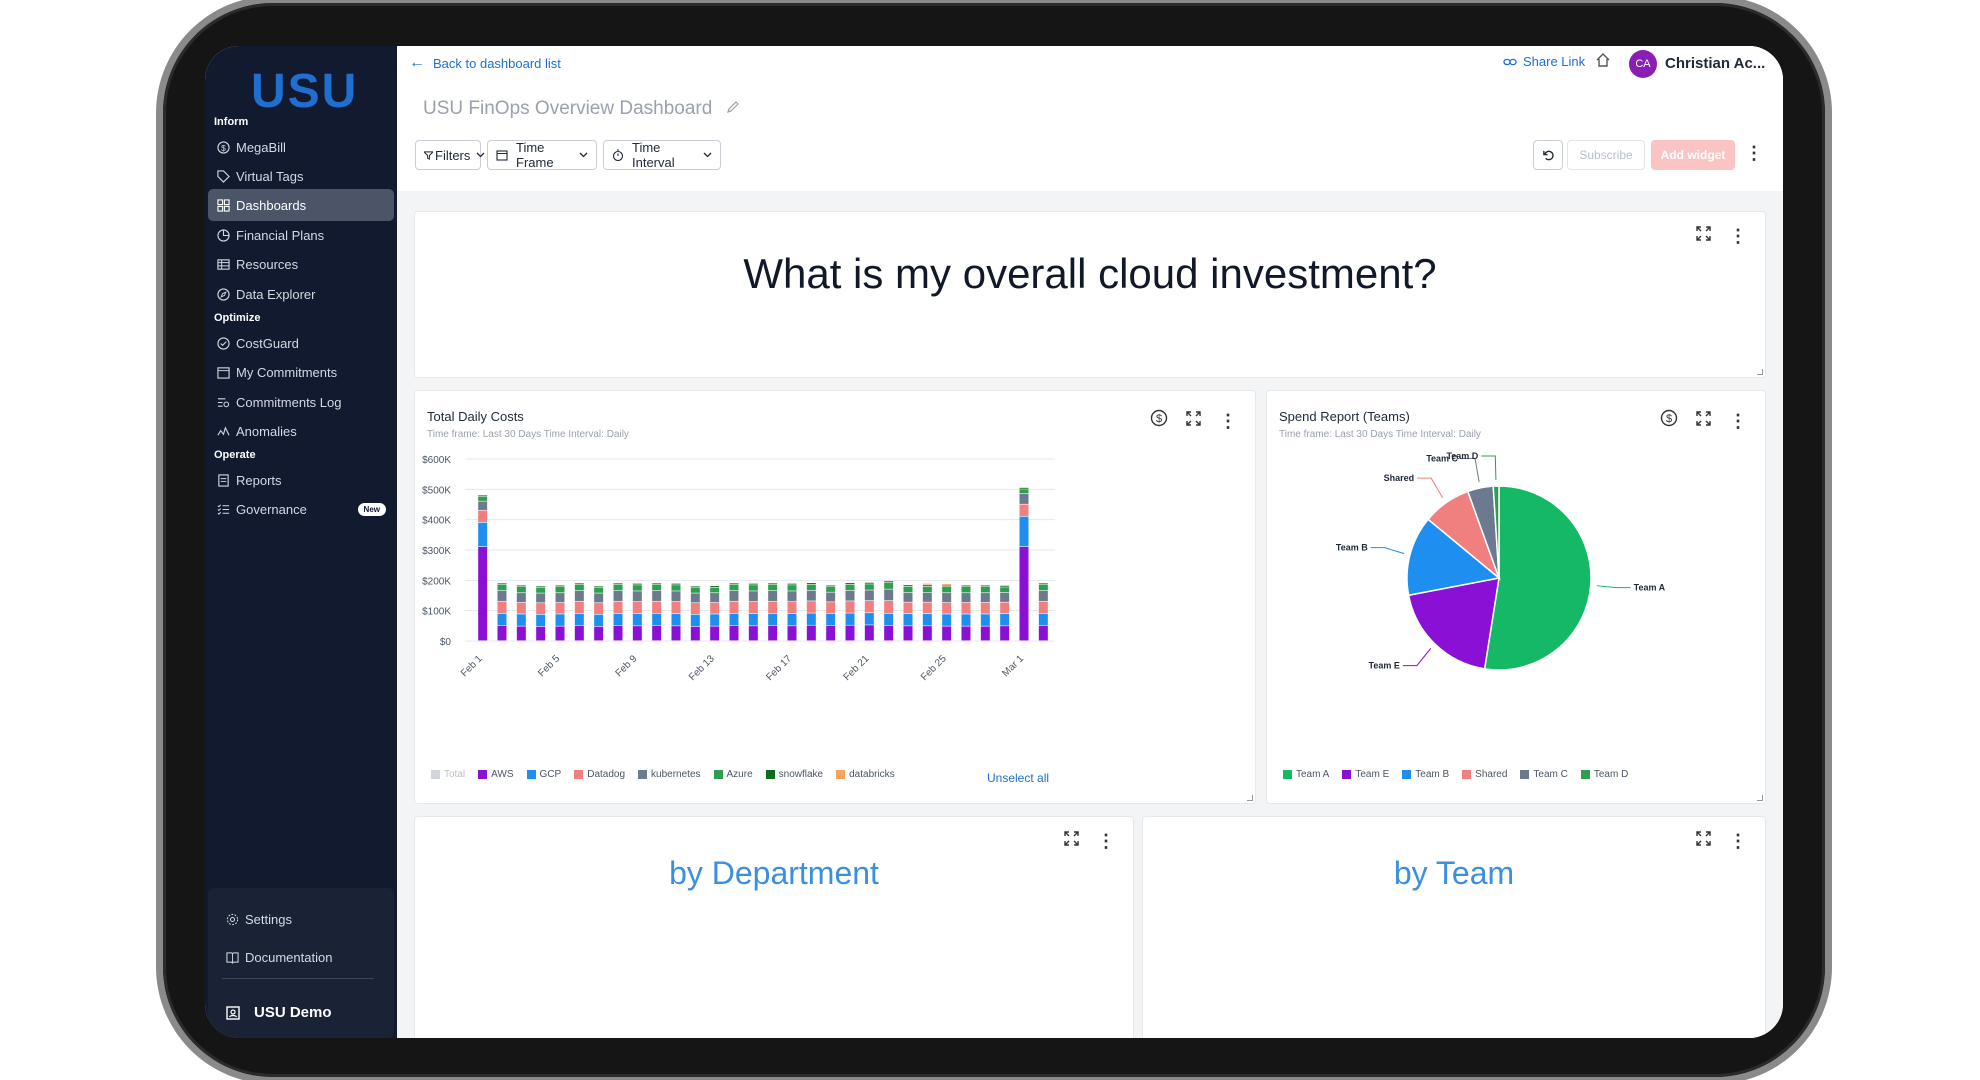 The width and height of the screenshot is (1980, 1080). I want to click on unselect-all-link: Unselect all, so click(1018, 778).